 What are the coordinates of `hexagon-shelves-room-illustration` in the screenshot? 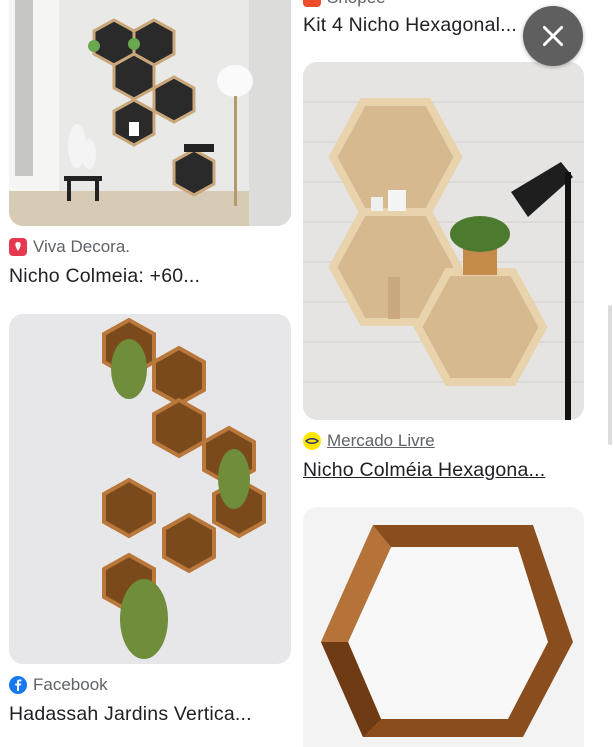 It's located at (150, 113).